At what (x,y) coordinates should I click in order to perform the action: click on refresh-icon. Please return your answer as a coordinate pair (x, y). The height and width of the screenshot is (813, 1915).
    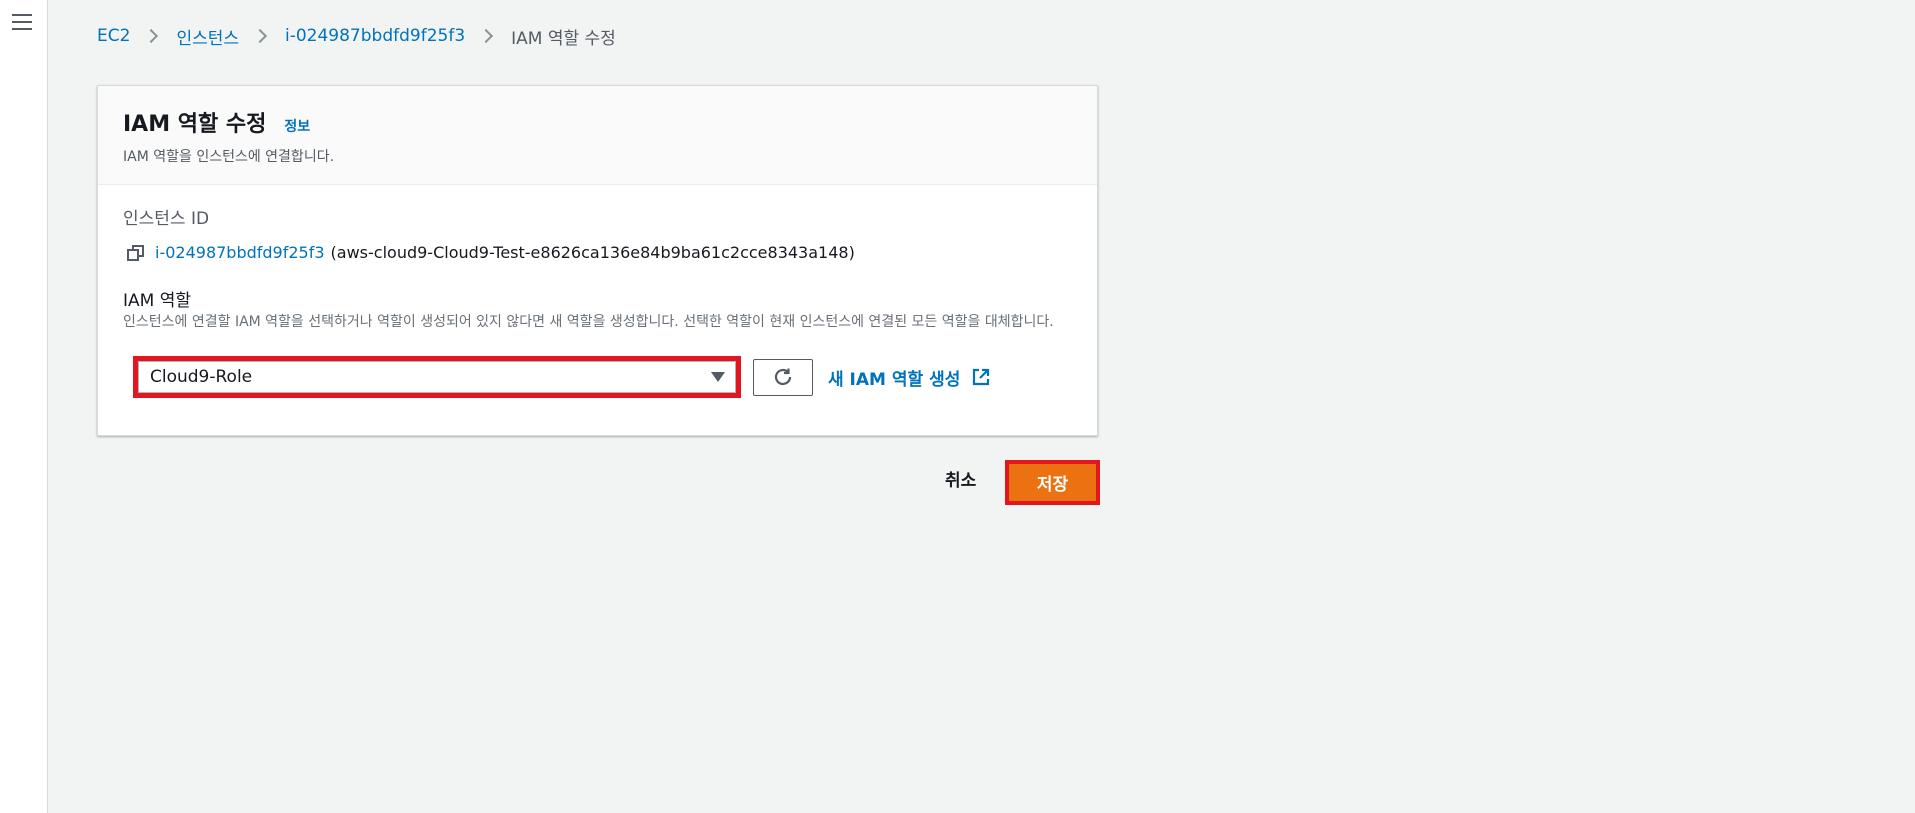
    Looking at the image, I should click on (783, 377).